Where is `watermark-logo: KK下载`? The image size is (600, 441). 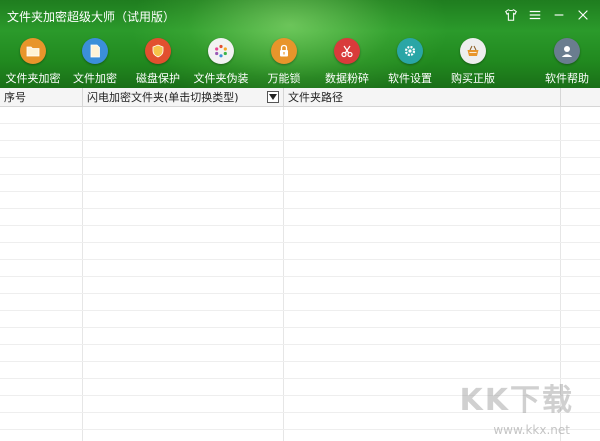
watermark-logo: KK下载 is located at coordinates (516, 400).